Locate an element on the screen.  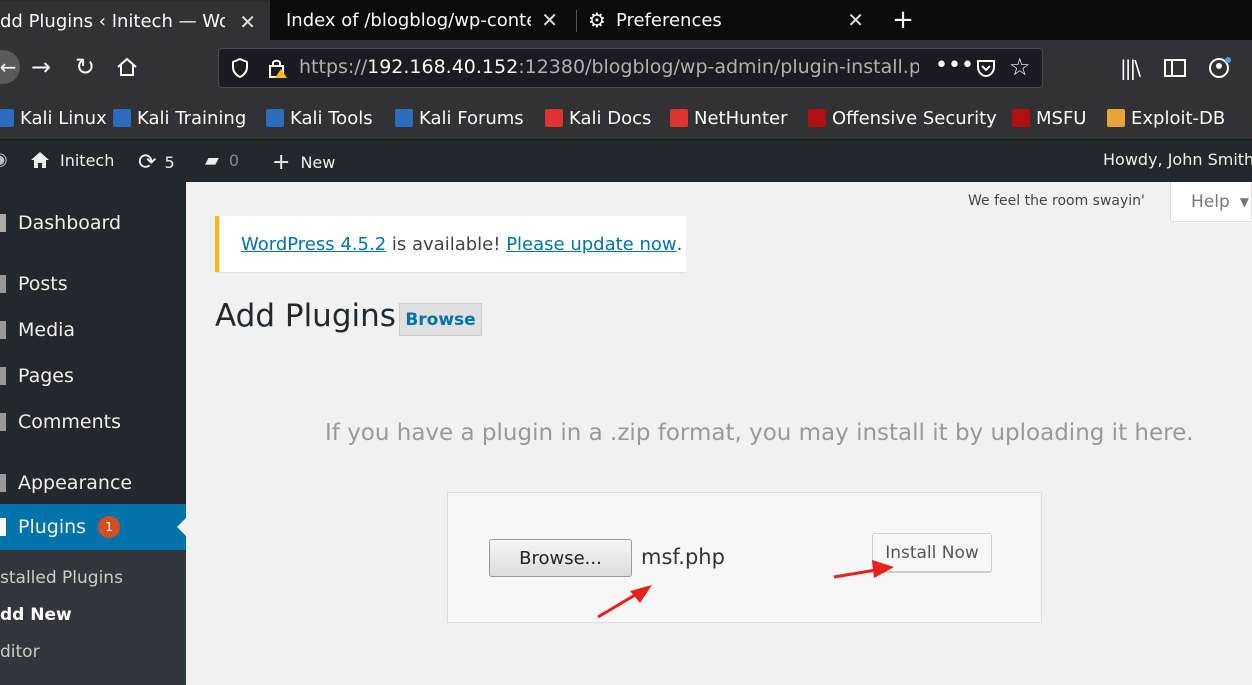
new-content-link: + New is located at coordinates (303, 162).